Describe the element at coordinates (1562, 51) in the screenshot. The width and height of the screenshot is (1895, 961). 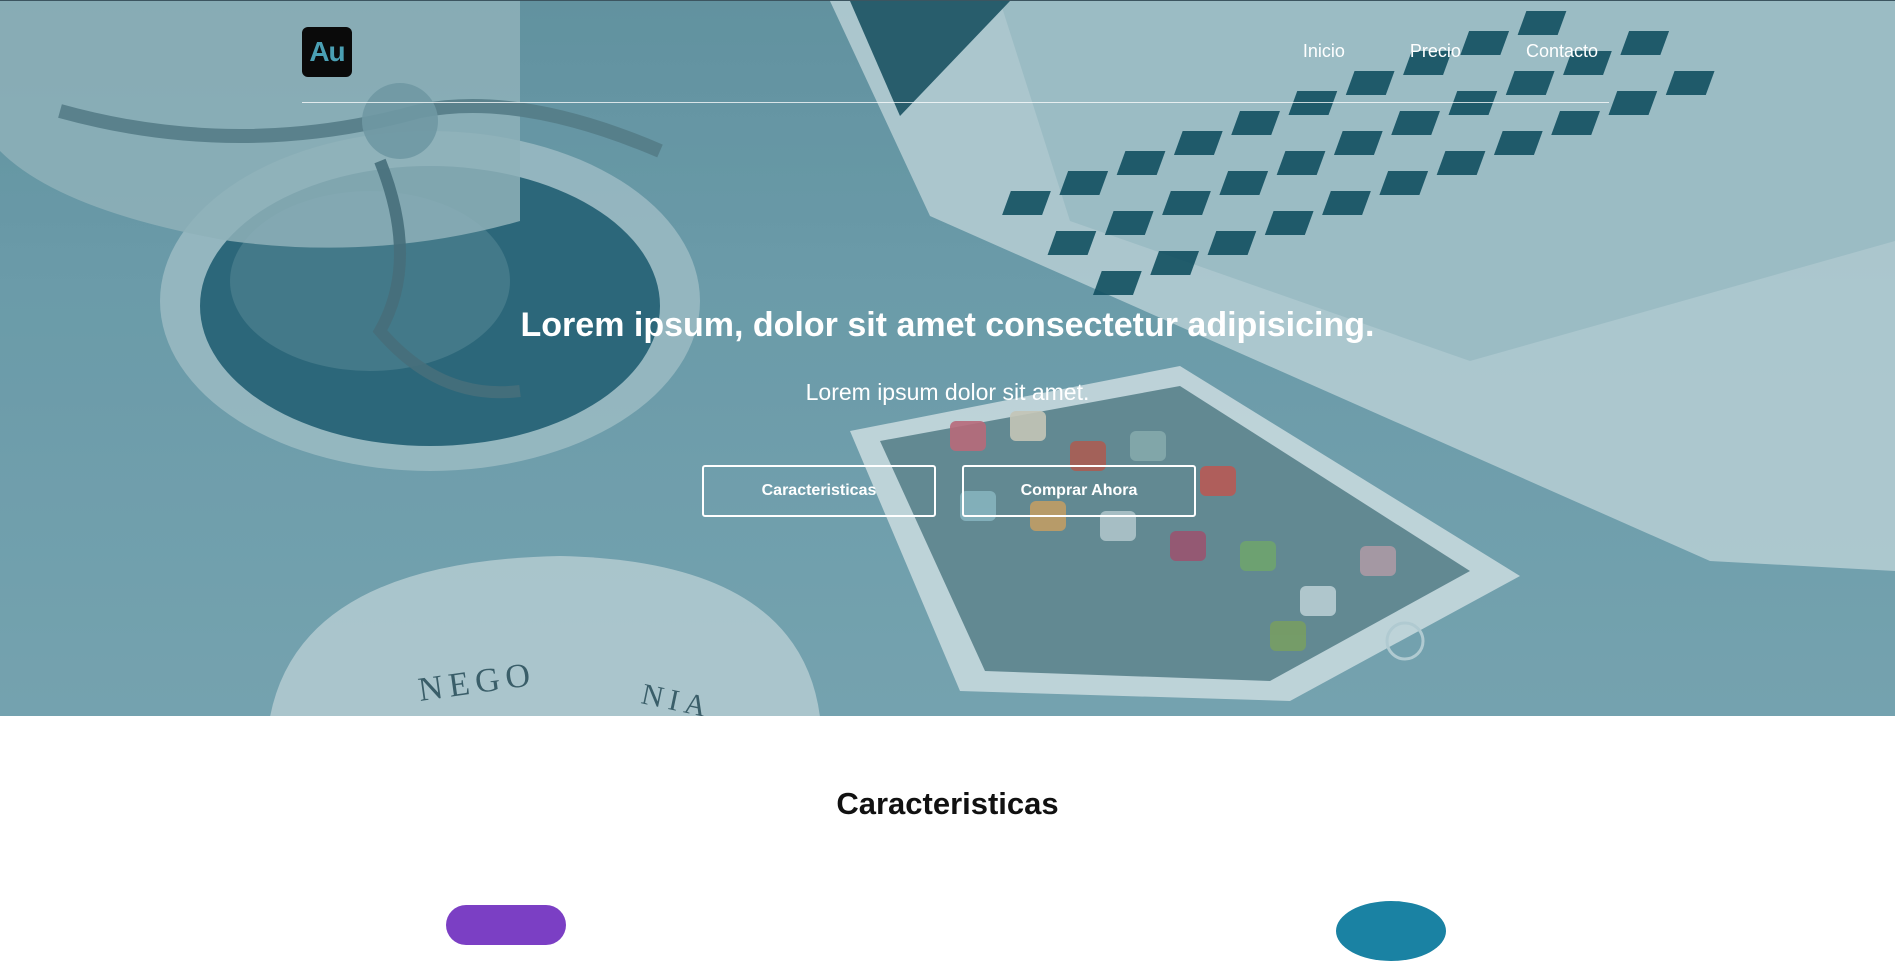
I see `nav-link-contacto: Contacto` at that location.